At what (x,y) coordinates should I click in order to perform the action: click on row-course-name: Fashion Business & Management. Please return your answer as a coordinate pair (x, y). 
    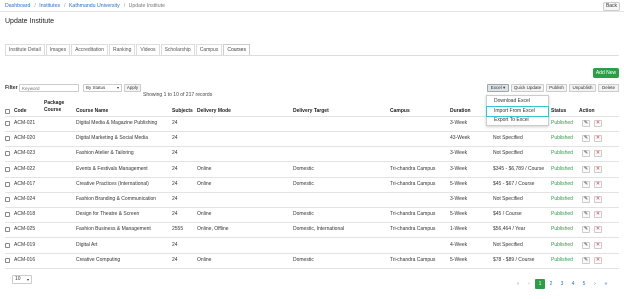
    Looking at the image, I should click on (113, 229).